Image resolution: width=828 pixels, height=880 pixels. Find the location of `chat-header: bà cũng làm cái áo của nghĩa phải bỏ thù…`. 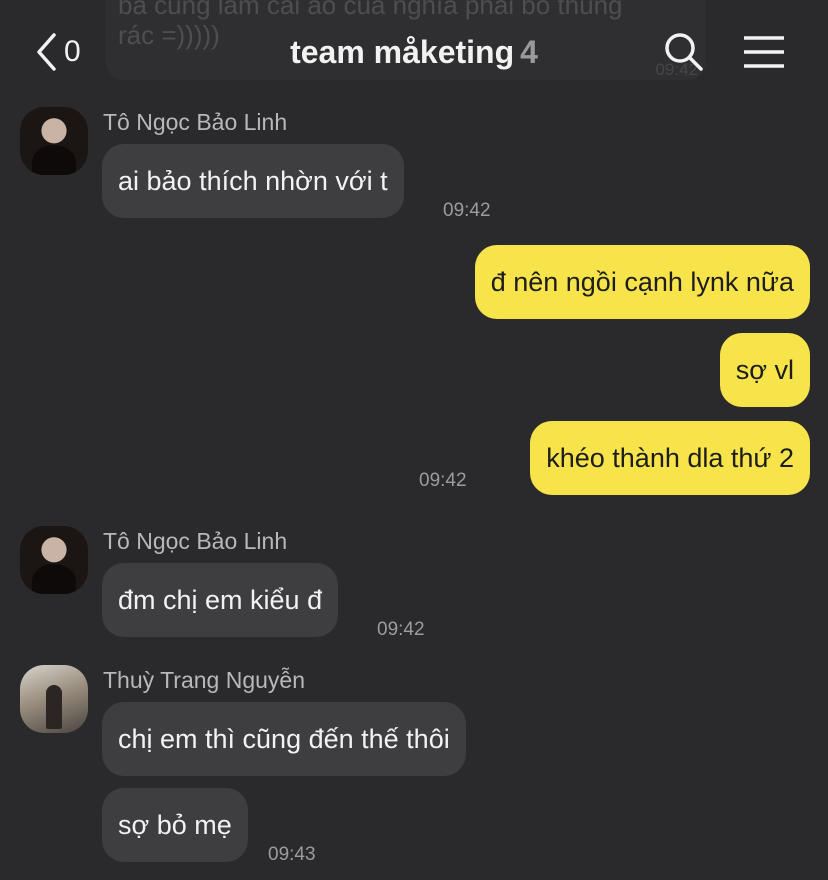

chat-header: bà cũng làm cái áo của nghĩa phải bỏ thù… is located at coordinates (414, 46).